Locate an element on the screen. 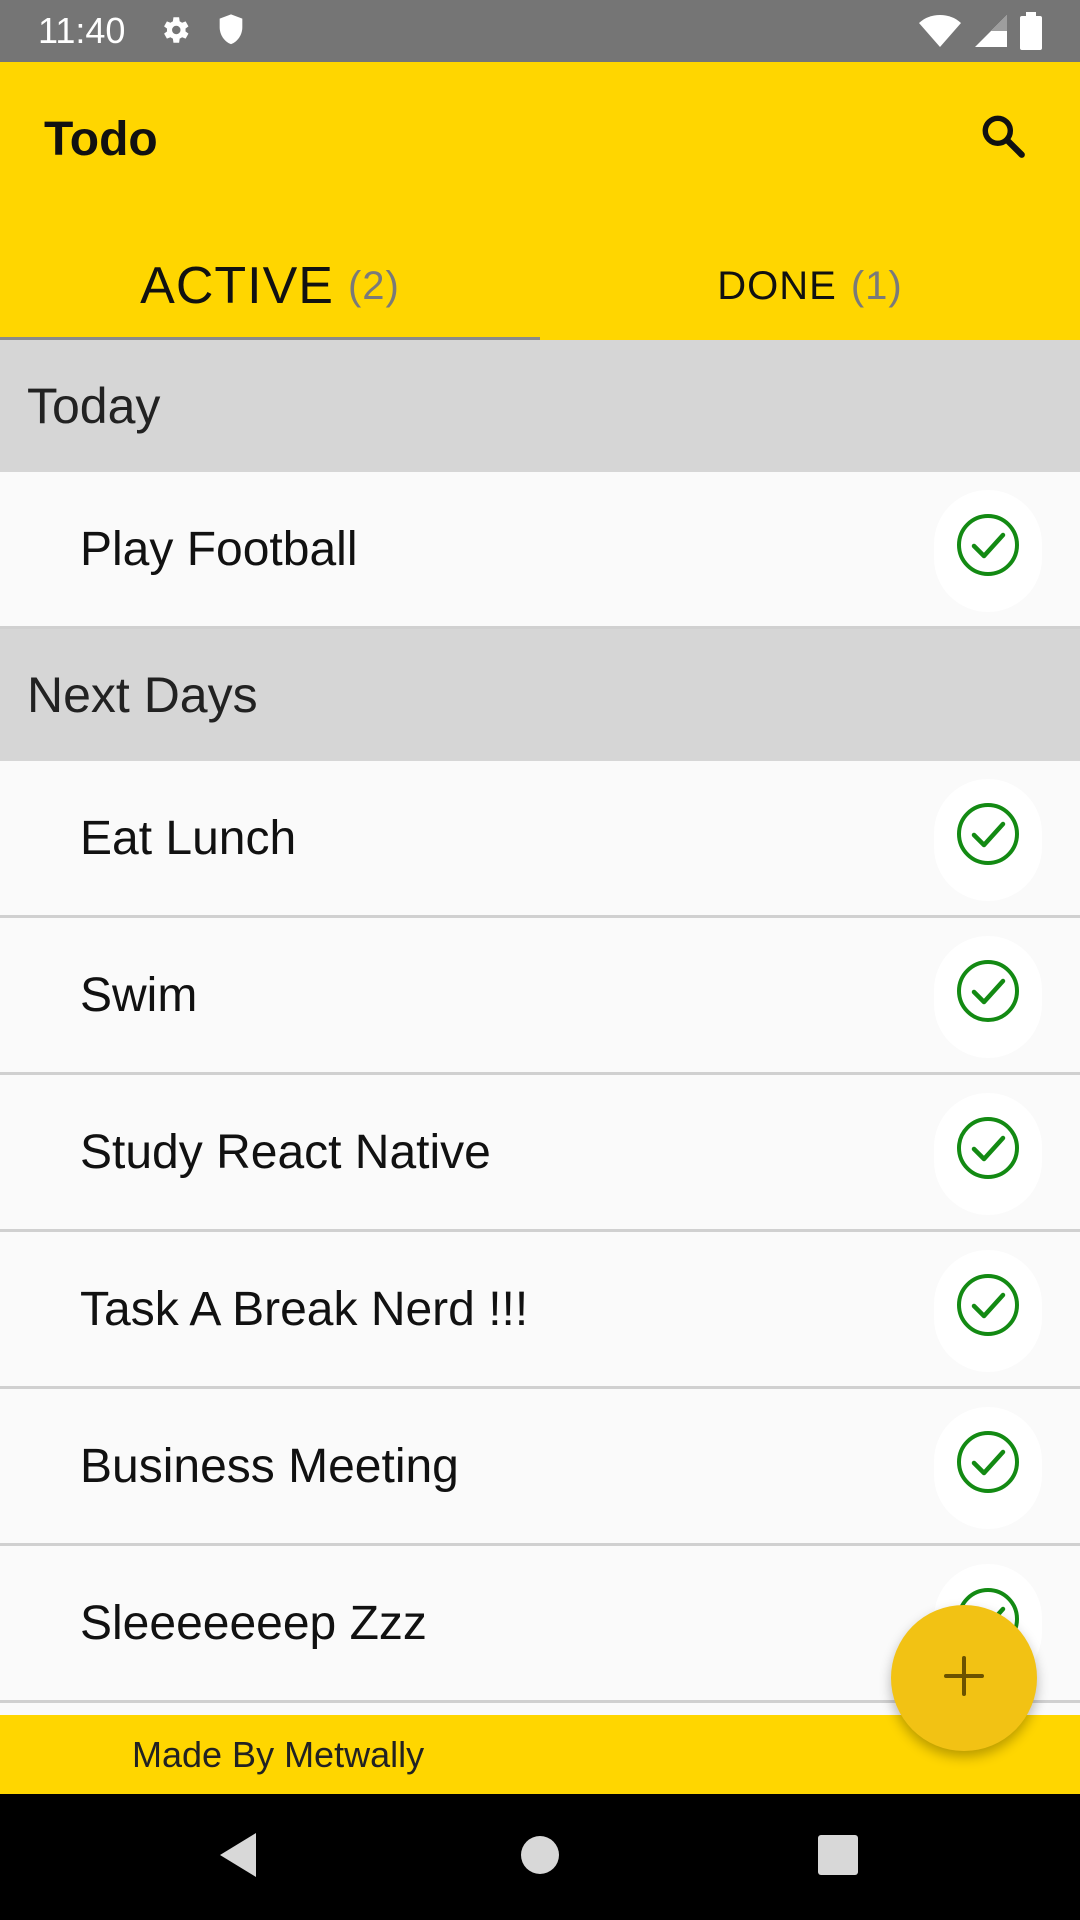 The image size is (1080, 1920). back-button is located at coordinates (238, 1857).